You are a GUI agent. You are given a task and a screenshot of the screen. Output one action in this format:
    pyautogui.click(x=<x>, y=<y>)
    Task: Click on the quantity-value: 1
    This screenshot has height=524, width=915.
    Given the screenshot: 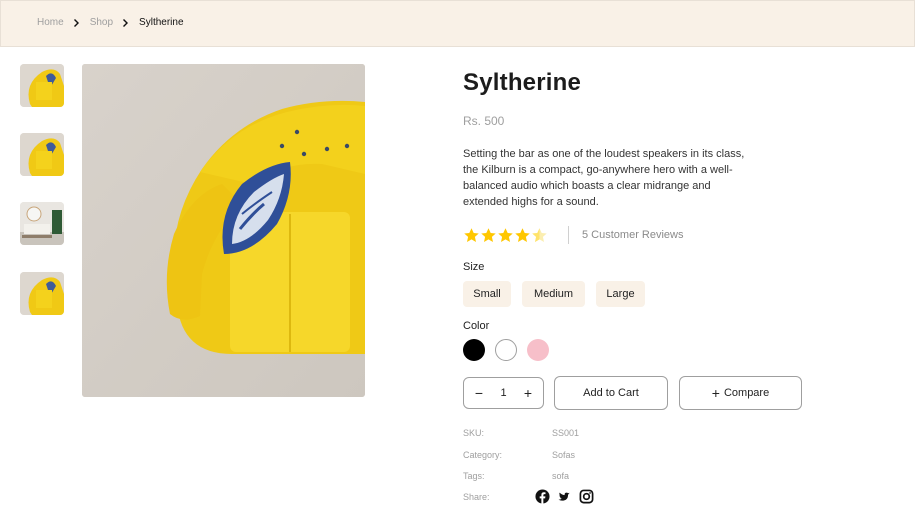 What is the action you would take?
    pyautogui.click(x=503, y=393)
    